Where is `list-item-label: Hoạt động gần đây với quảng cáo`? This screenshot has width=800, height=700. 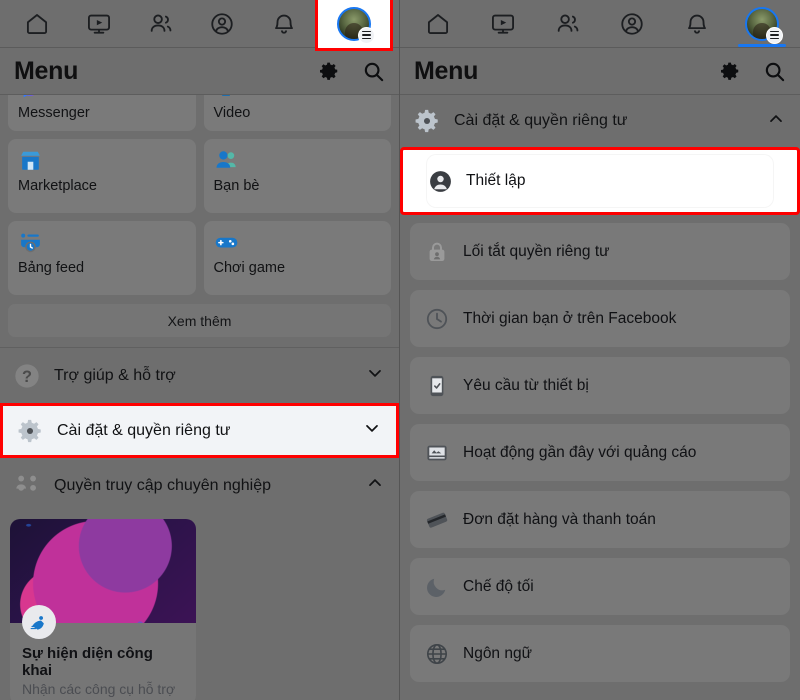 list-item-label: Hoạt động gần đây với quảng cáo is located at coordinates (580, 452).